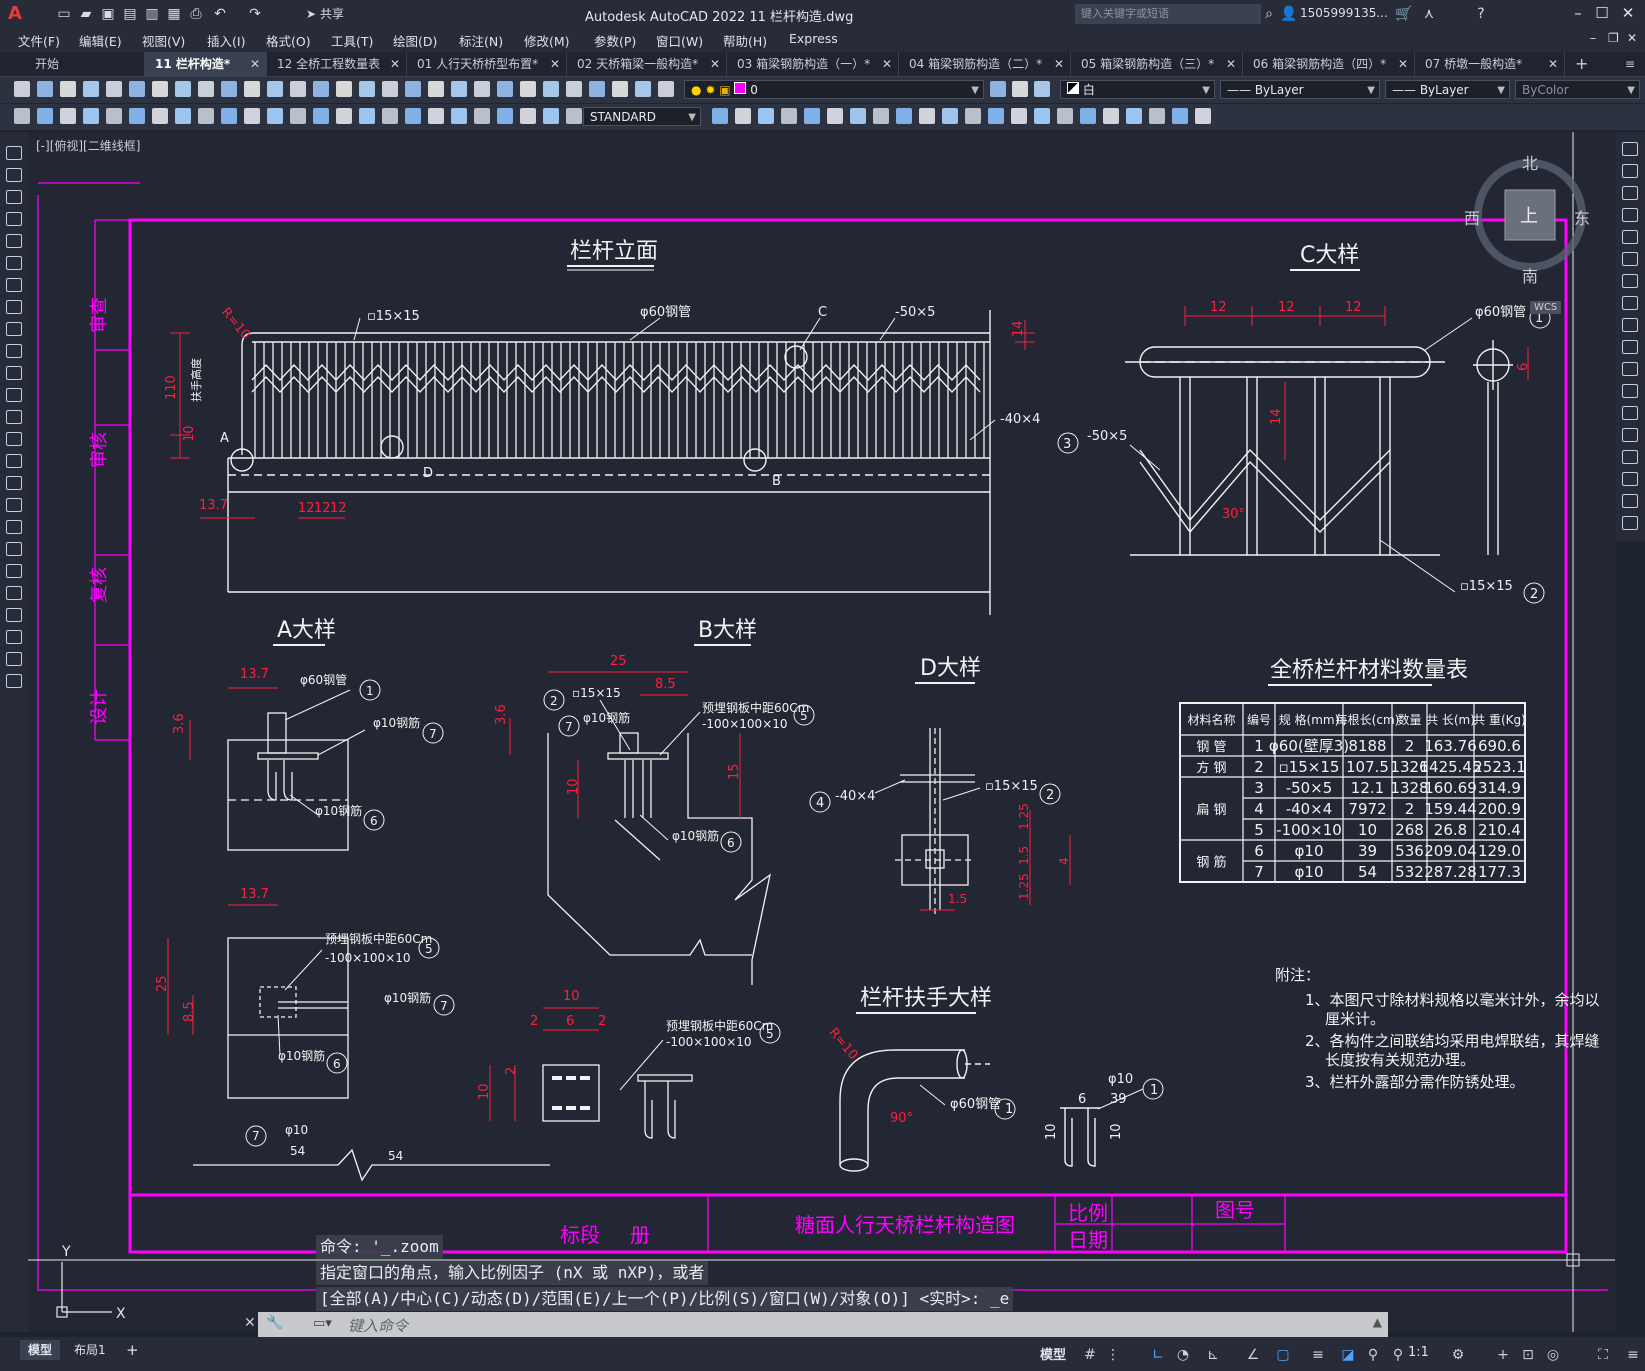 Image resolution: width=1645 pixels, height=1371 pixels. Describe the element at coordinates (206, 64) in the screenshot. I see `tab-11: 11 栏杆构造* ✕` at that location.